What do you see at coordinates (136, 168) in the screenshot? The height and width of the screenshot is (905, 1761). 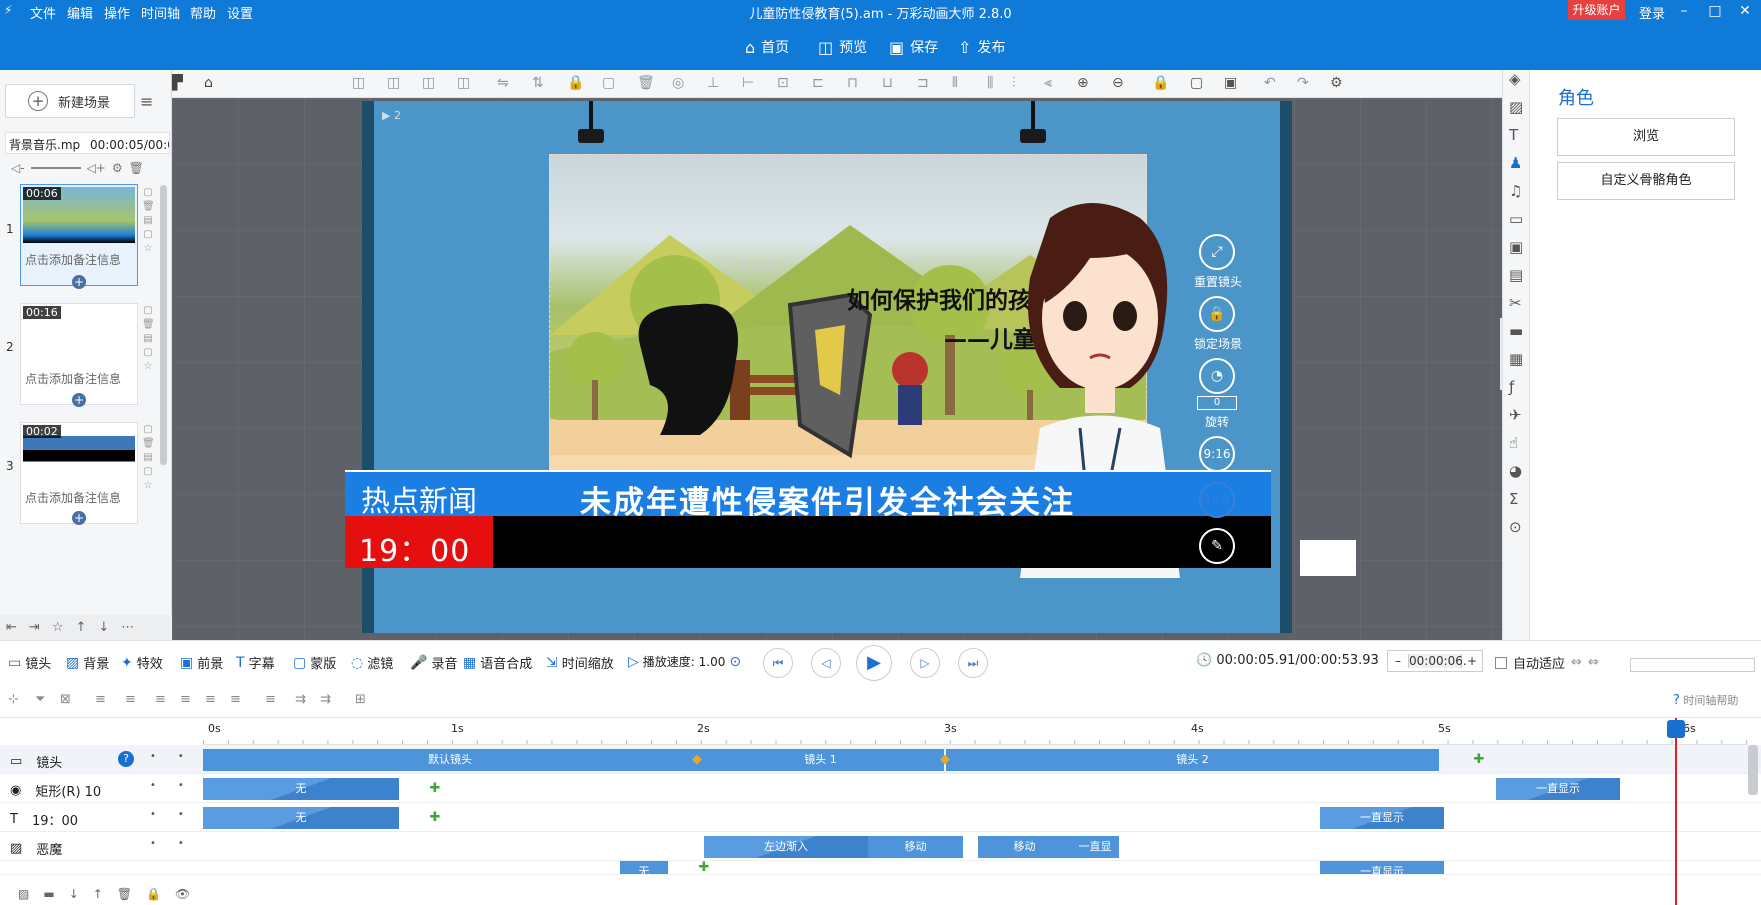 I see `music-delete-icon: 🗑` at bounding box center [136, 168].